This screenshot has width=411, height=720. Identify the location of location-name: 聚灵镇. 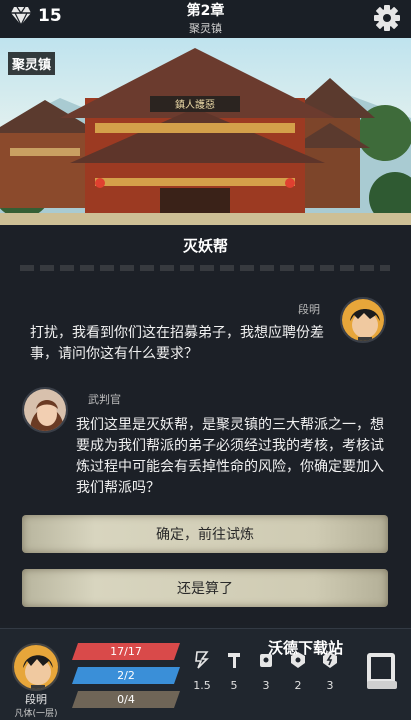
(205, 28).